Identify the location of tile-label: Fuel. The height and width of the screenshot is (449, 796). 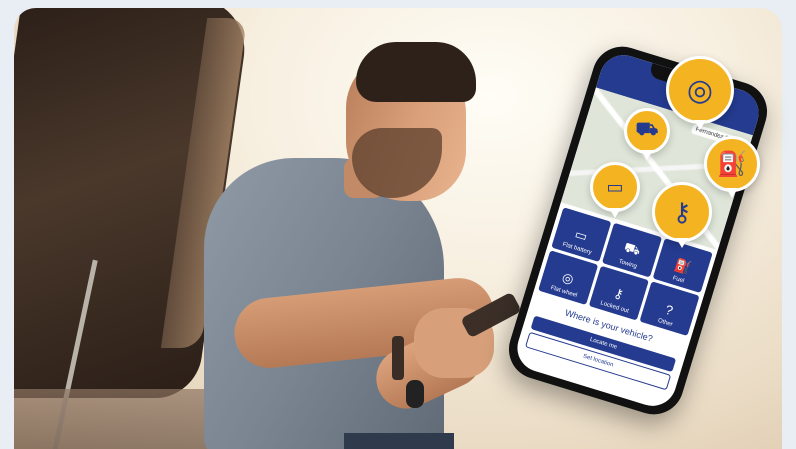
(678, 280).